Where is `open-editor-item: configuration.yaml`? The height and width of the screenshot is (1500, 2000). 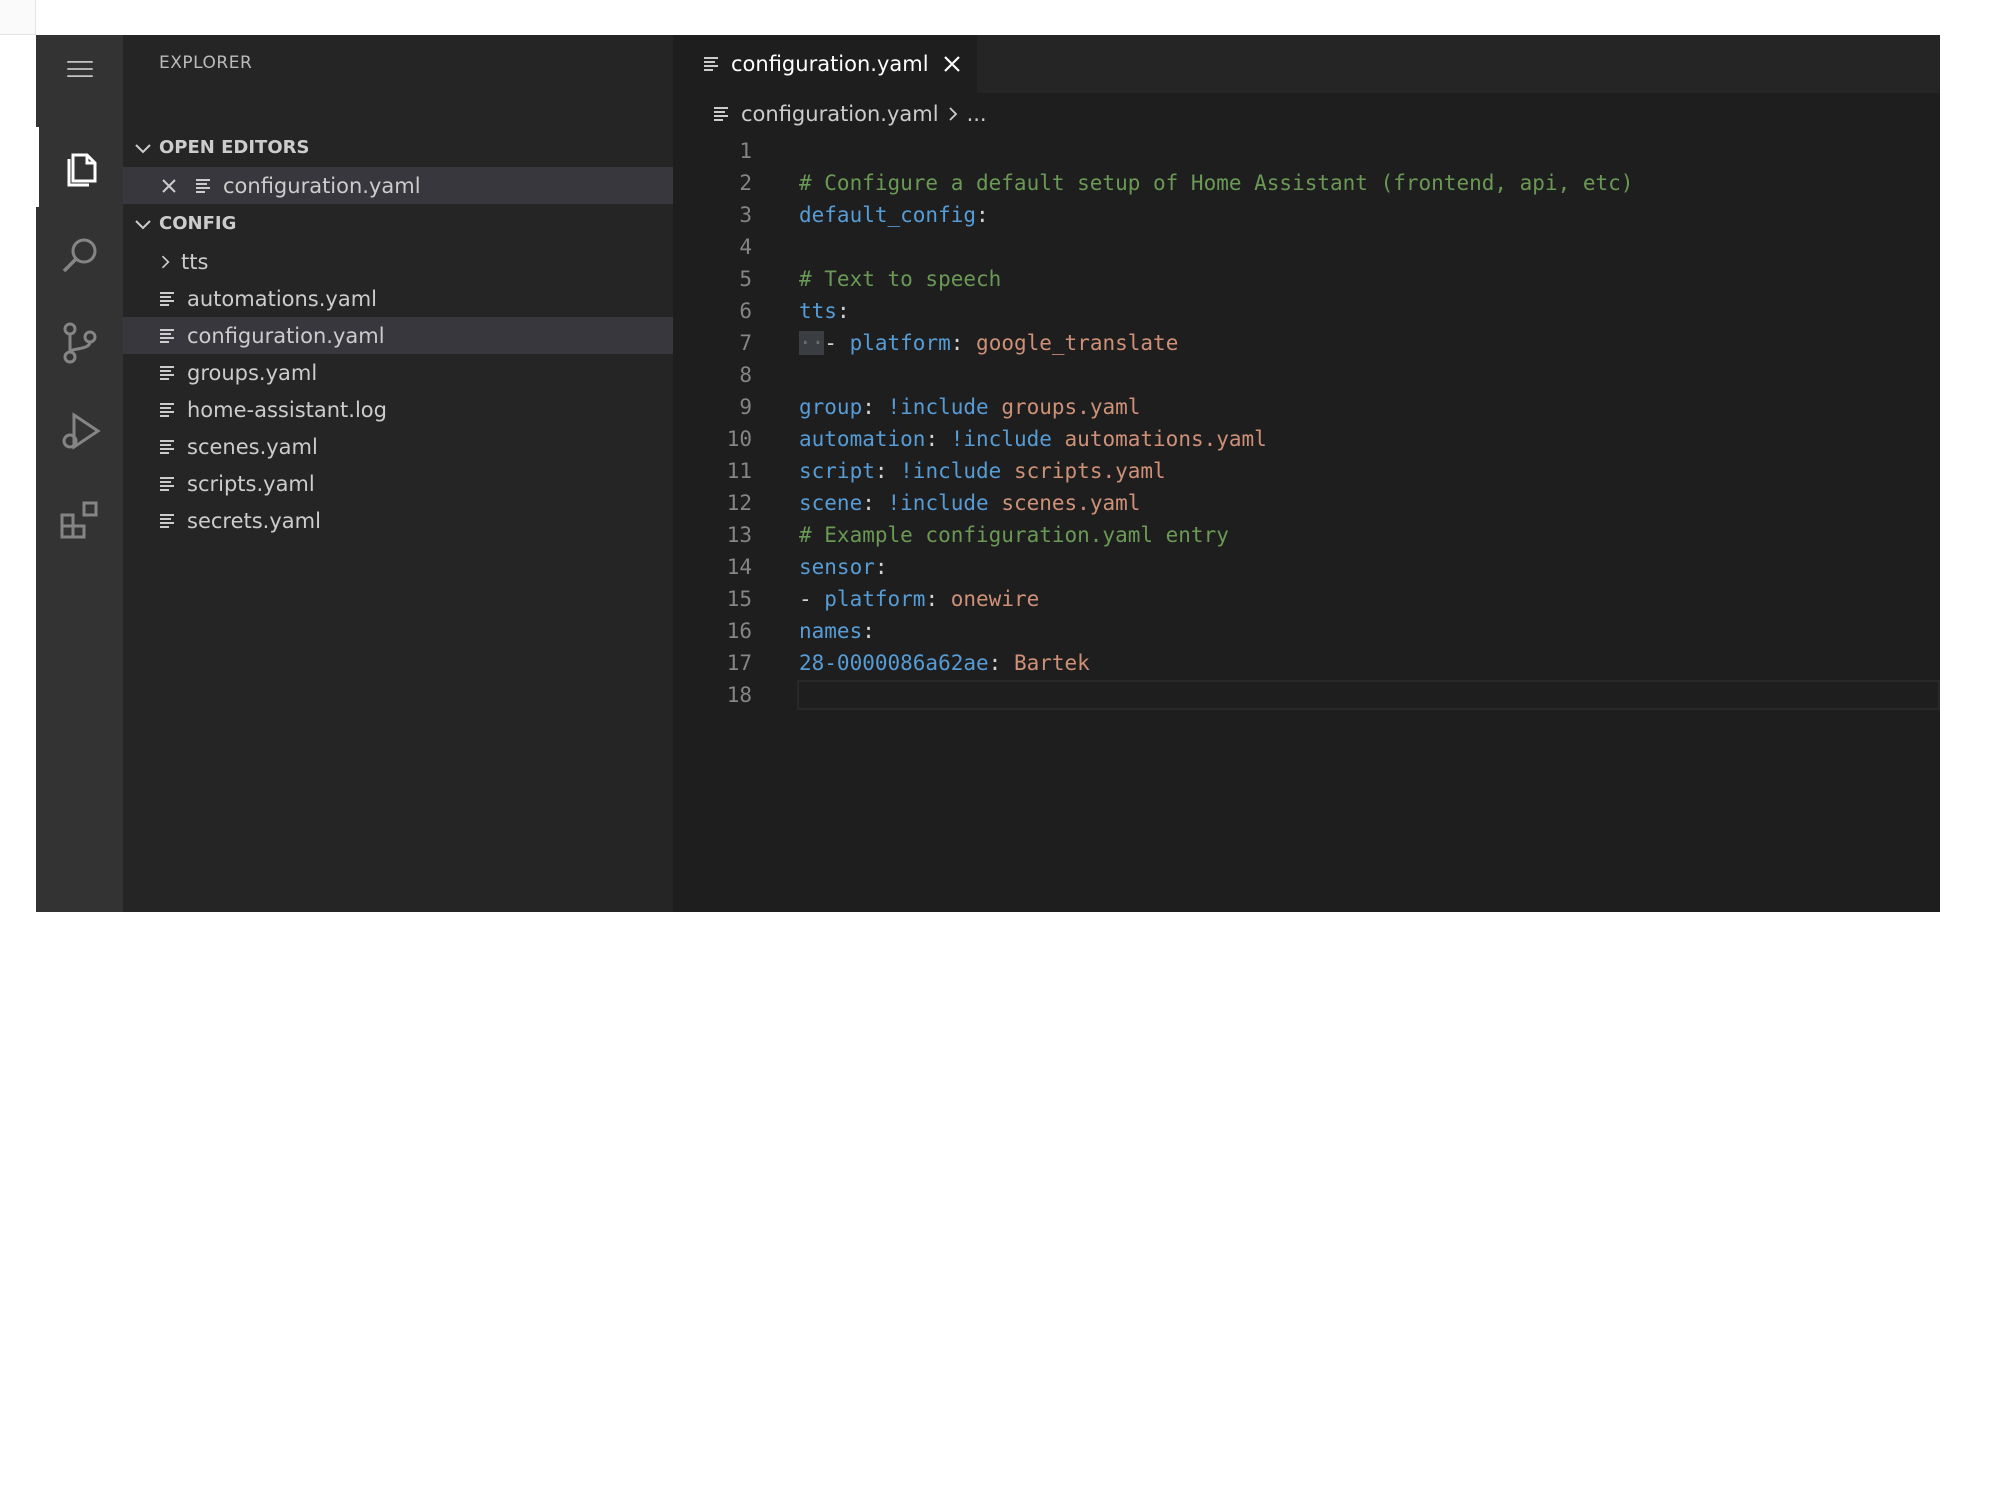 open-editor-item: configuration.yaml is located at coordinates (398, 185).